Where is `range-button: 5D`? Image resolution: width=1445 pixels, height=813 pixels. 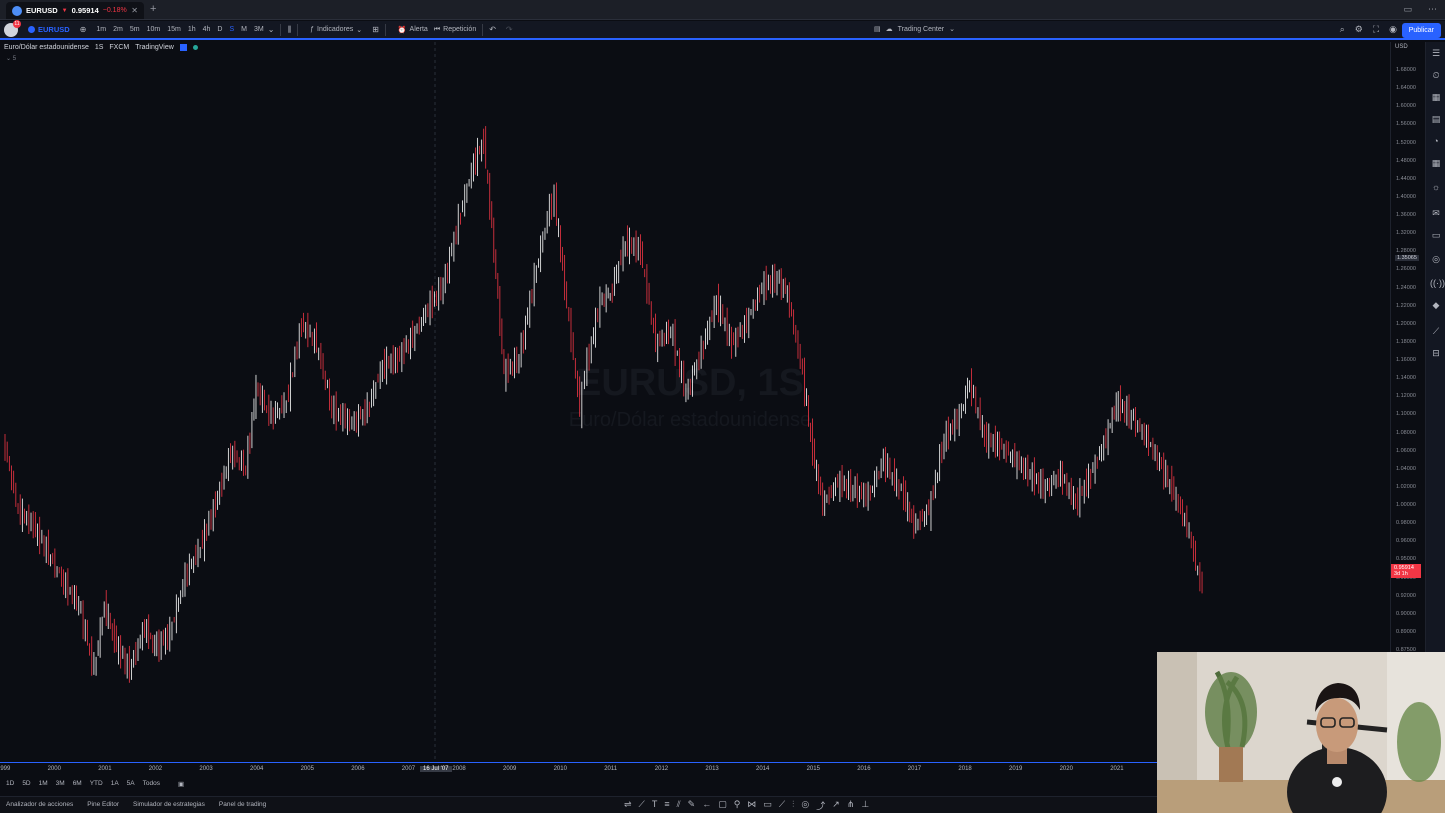
range-button: 5D is located at coordinates (26, 784).